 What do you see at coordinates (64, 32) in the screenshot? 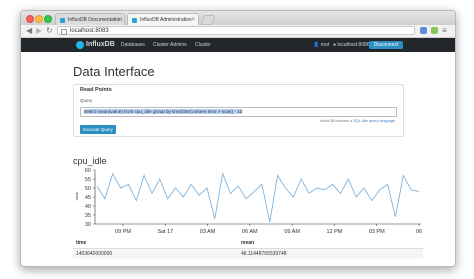
I see `page-icon` at bounding box center [64, 32].